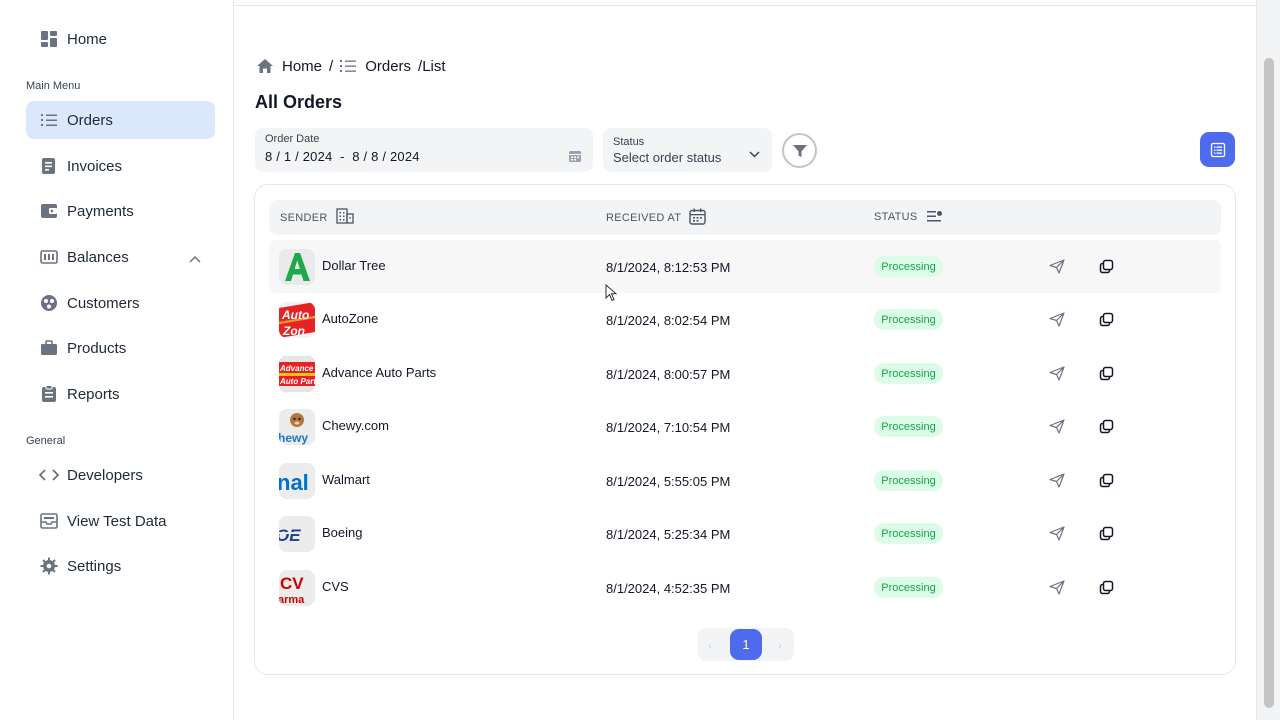 The height and width of the screenshot is (720, 1280). What do you see at coordinates (302, 66) in the screenshot?
I see `breadcrumb-home: Home` at bounding box center [302, 66].